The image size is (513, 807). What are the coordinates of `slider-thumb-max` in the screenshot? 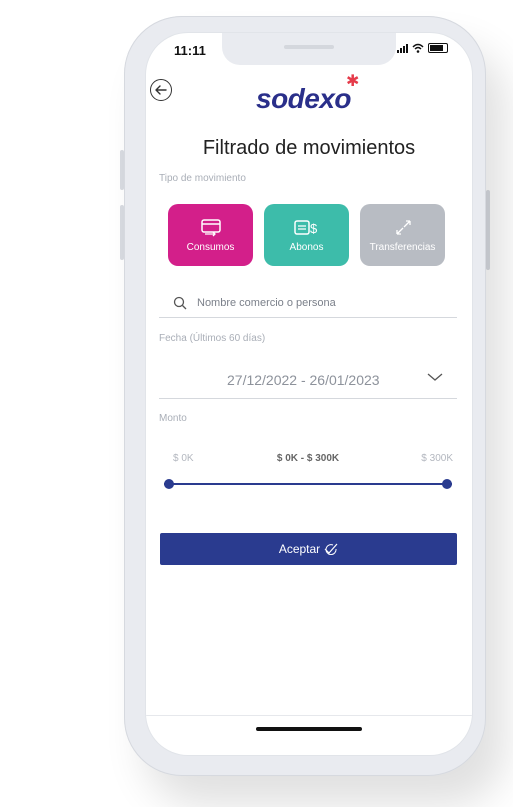 It's located at (447, 484).